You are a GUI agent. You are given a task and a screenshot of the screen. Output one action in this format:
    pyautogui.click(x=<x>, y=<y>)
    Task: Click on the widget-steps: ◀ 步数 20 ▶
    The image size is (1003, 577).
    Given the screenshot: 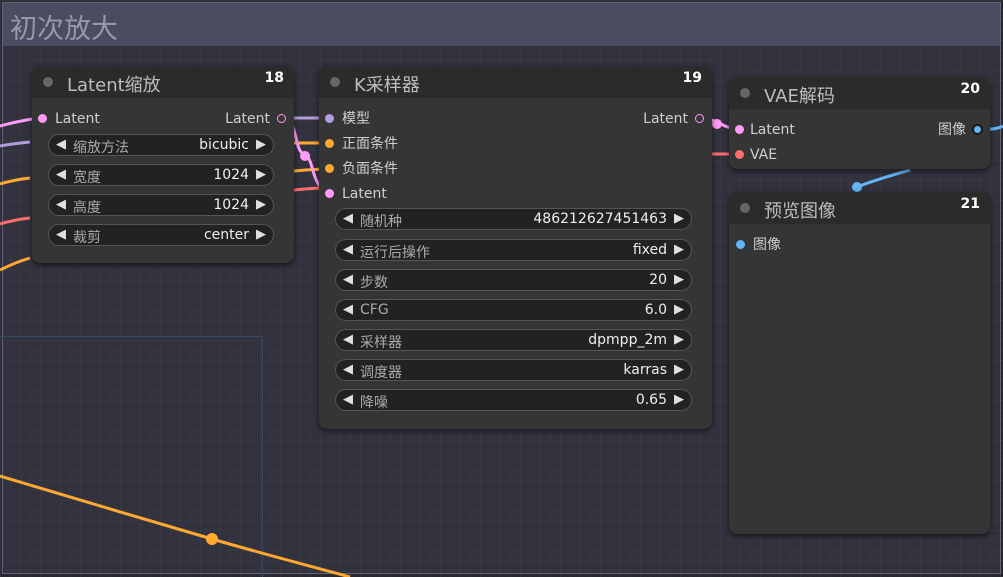 What is the action you would take?
    pyautogui.click(x=513, y=280)
    